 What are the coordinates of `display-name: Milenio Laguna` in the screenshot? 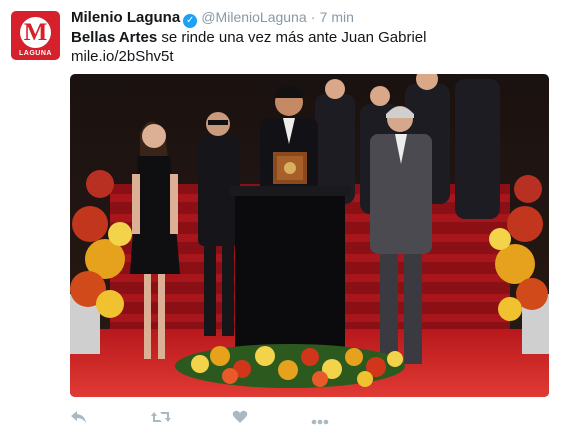 It's located at (125, 17).